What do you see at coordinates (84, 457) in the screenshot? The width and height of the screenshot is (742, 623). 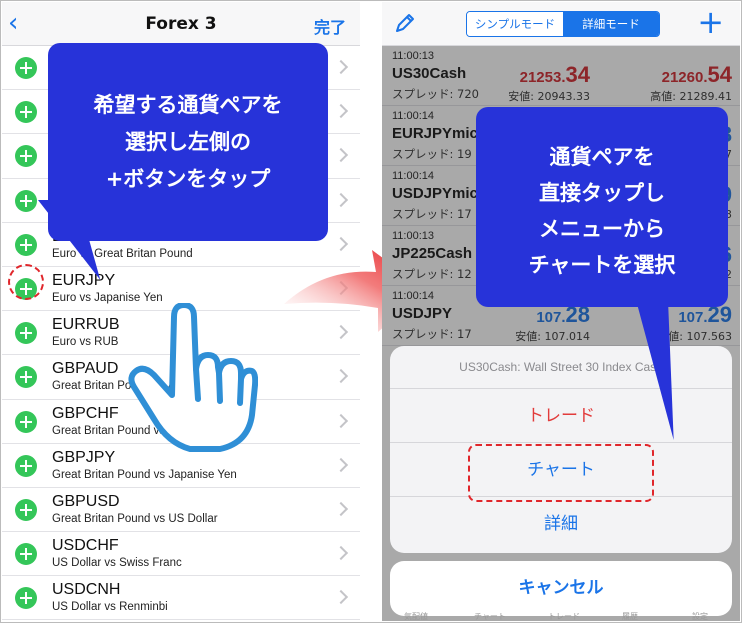 I see `symbol-name: GBPJPY` at bounding box center [84, 457].